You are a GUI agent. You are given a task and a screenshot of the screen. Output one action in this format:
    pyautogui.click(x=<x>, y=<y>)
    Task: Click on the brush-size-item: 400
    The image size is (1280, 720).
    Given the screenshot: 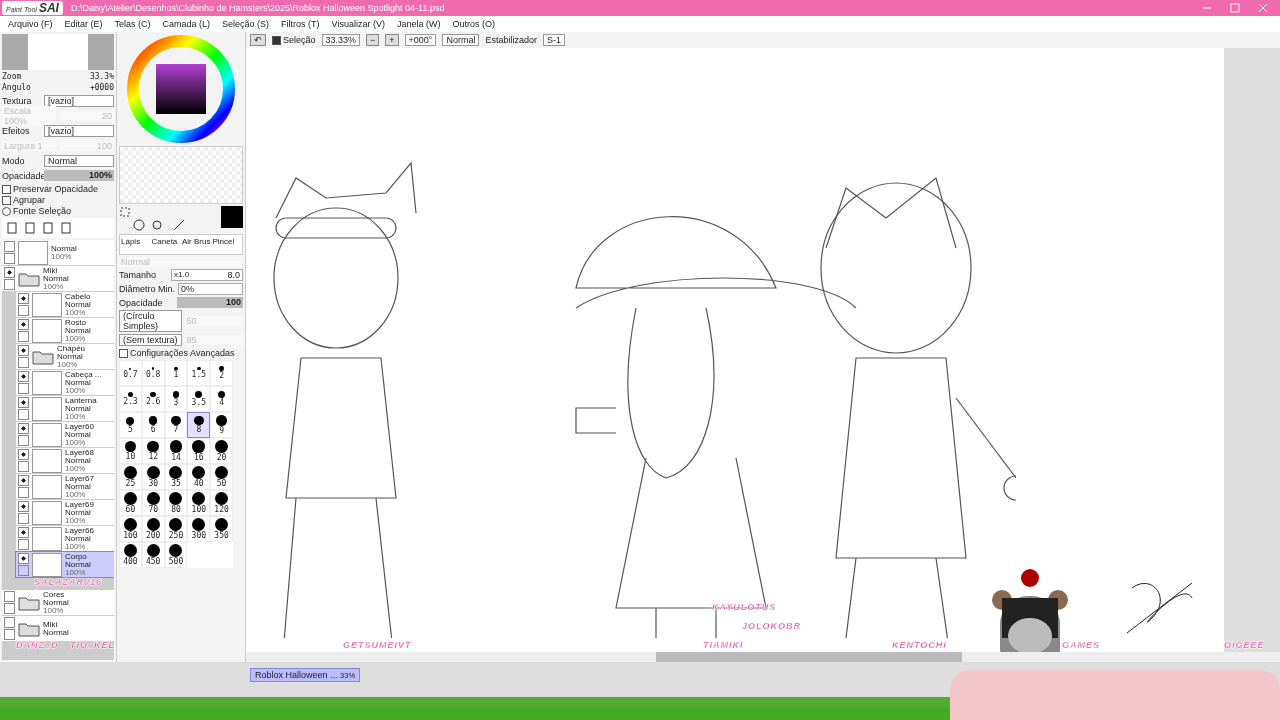 What is the action you would take?
    pyautogui.click(x=130, y=555)
    